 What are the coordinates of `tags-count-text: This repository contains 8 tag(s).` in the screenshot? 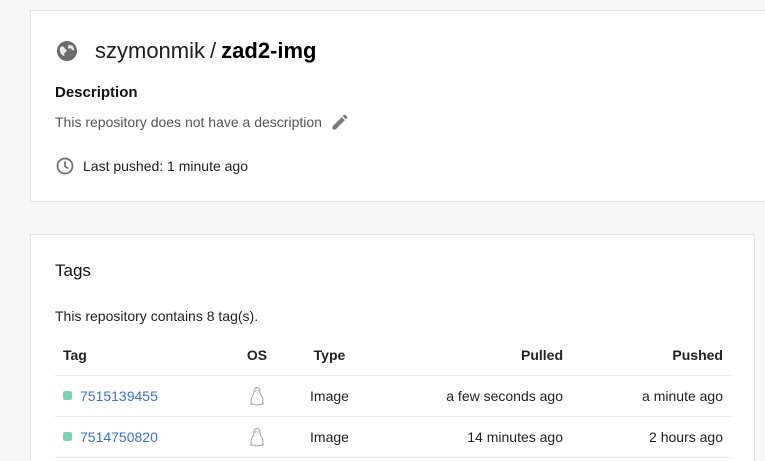 It's located at (157, 316).